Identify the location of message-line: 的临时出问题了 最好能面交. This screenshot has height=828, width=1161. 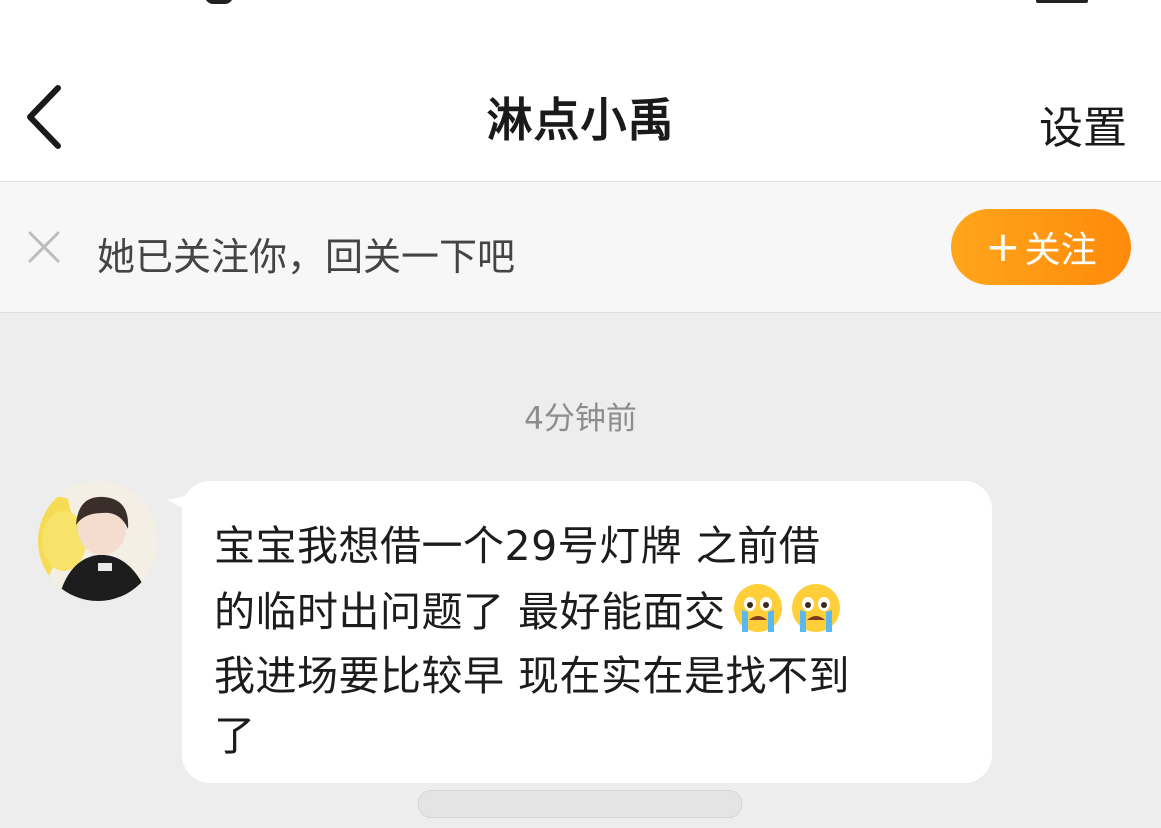
(528, 608).